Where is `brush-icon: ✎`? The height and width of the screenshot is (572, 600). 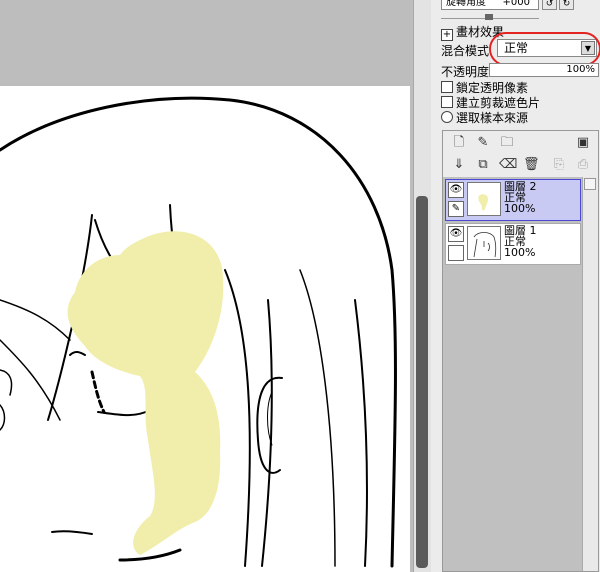 brush-icon: ✎ is located at coordinates (456, 209).